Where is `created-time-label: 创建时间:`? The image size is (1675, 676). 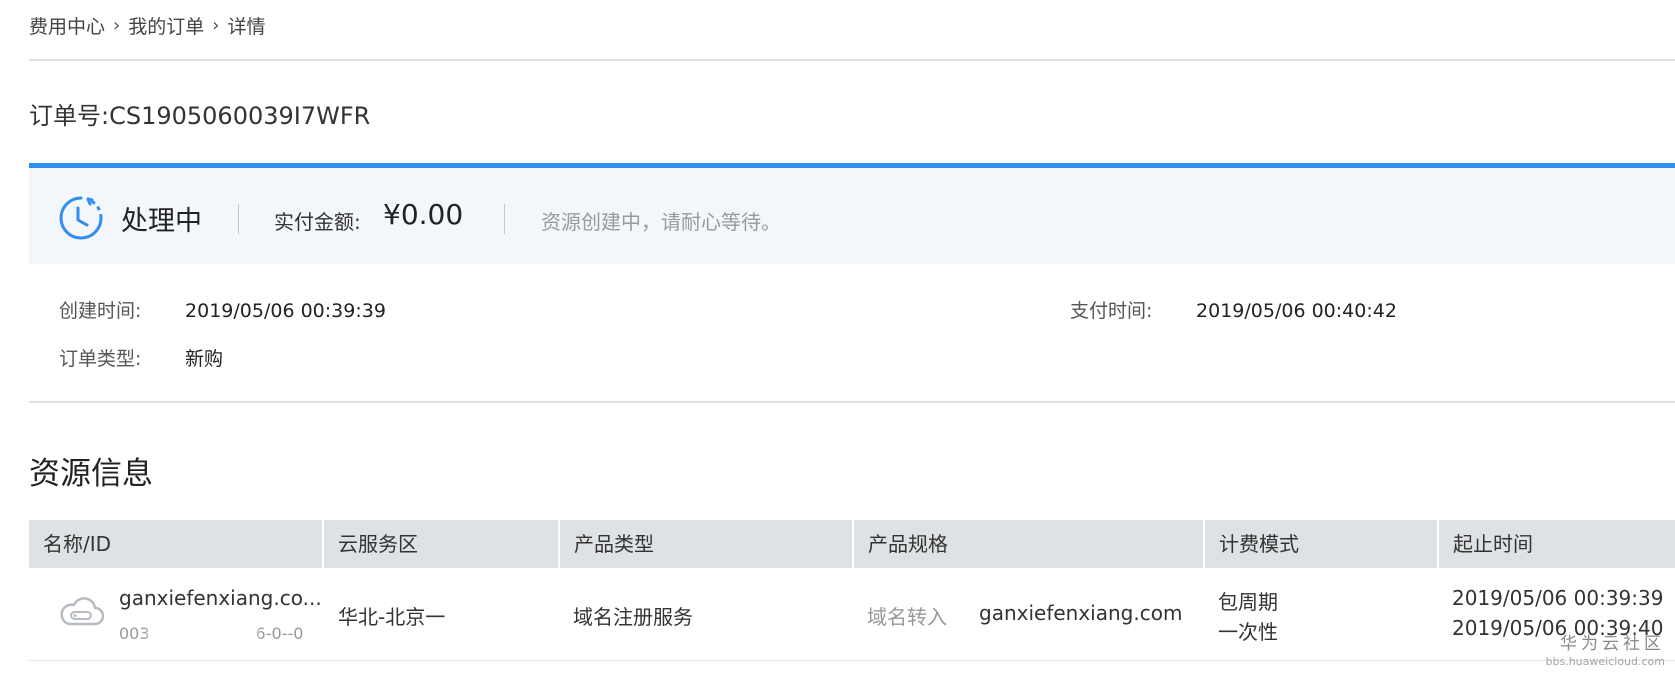 created-time-label: 创建时间: is located at coordinates (100, 311).